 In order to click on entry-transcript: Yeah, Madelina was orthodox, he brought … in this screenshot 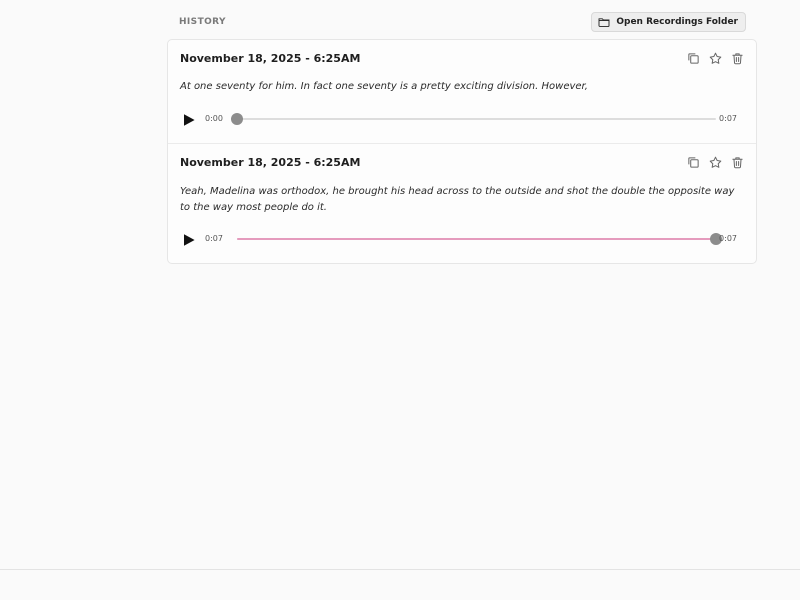, I will do `click(457, 199)`.